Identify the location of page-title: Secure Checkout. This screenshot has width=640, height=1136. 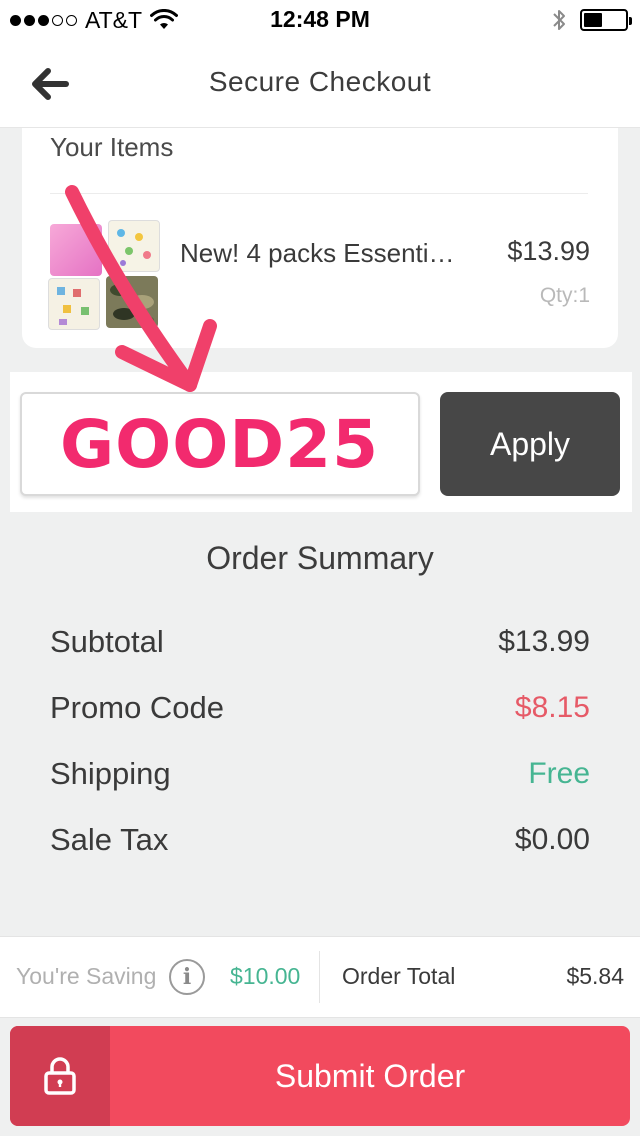
(320, 81).